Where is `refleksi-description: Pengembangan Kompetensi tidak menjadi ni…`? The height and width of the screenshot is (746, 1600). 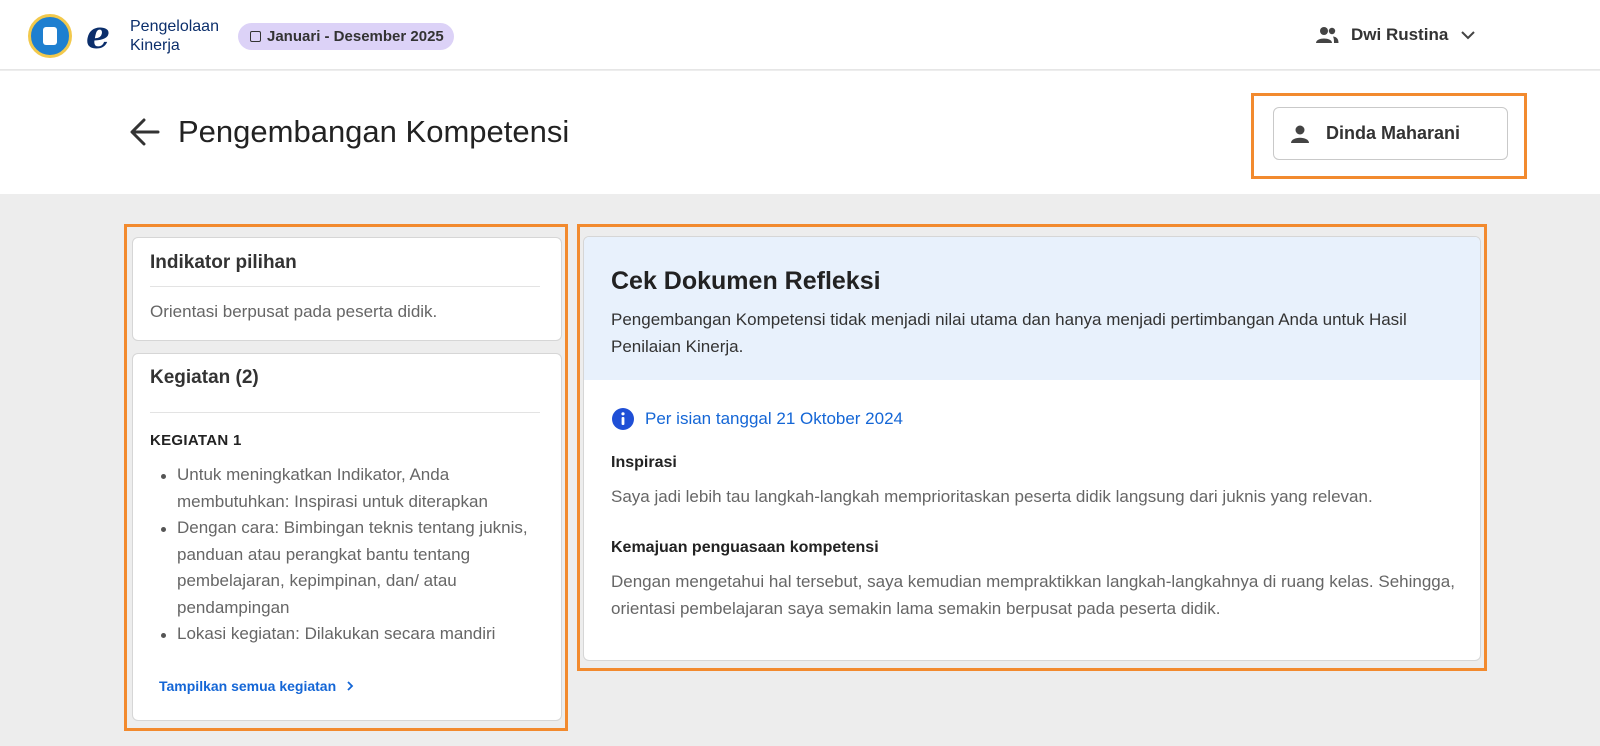
refleksi-description: Pengembangan Kompetensi tidak menjadi ni… is located at coordinates (1009, 333).